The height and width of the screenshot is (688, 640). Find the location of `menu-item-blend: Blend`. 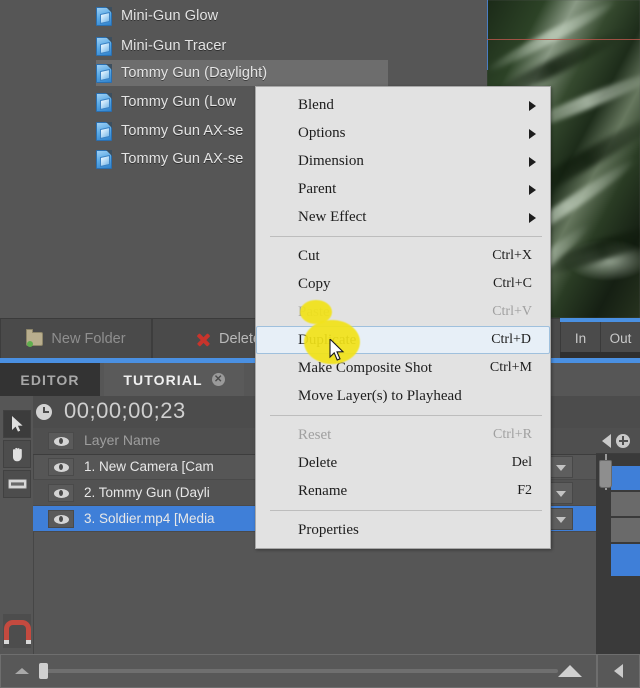

menu-item-blend: Blend is located at coordinates (403, 105).